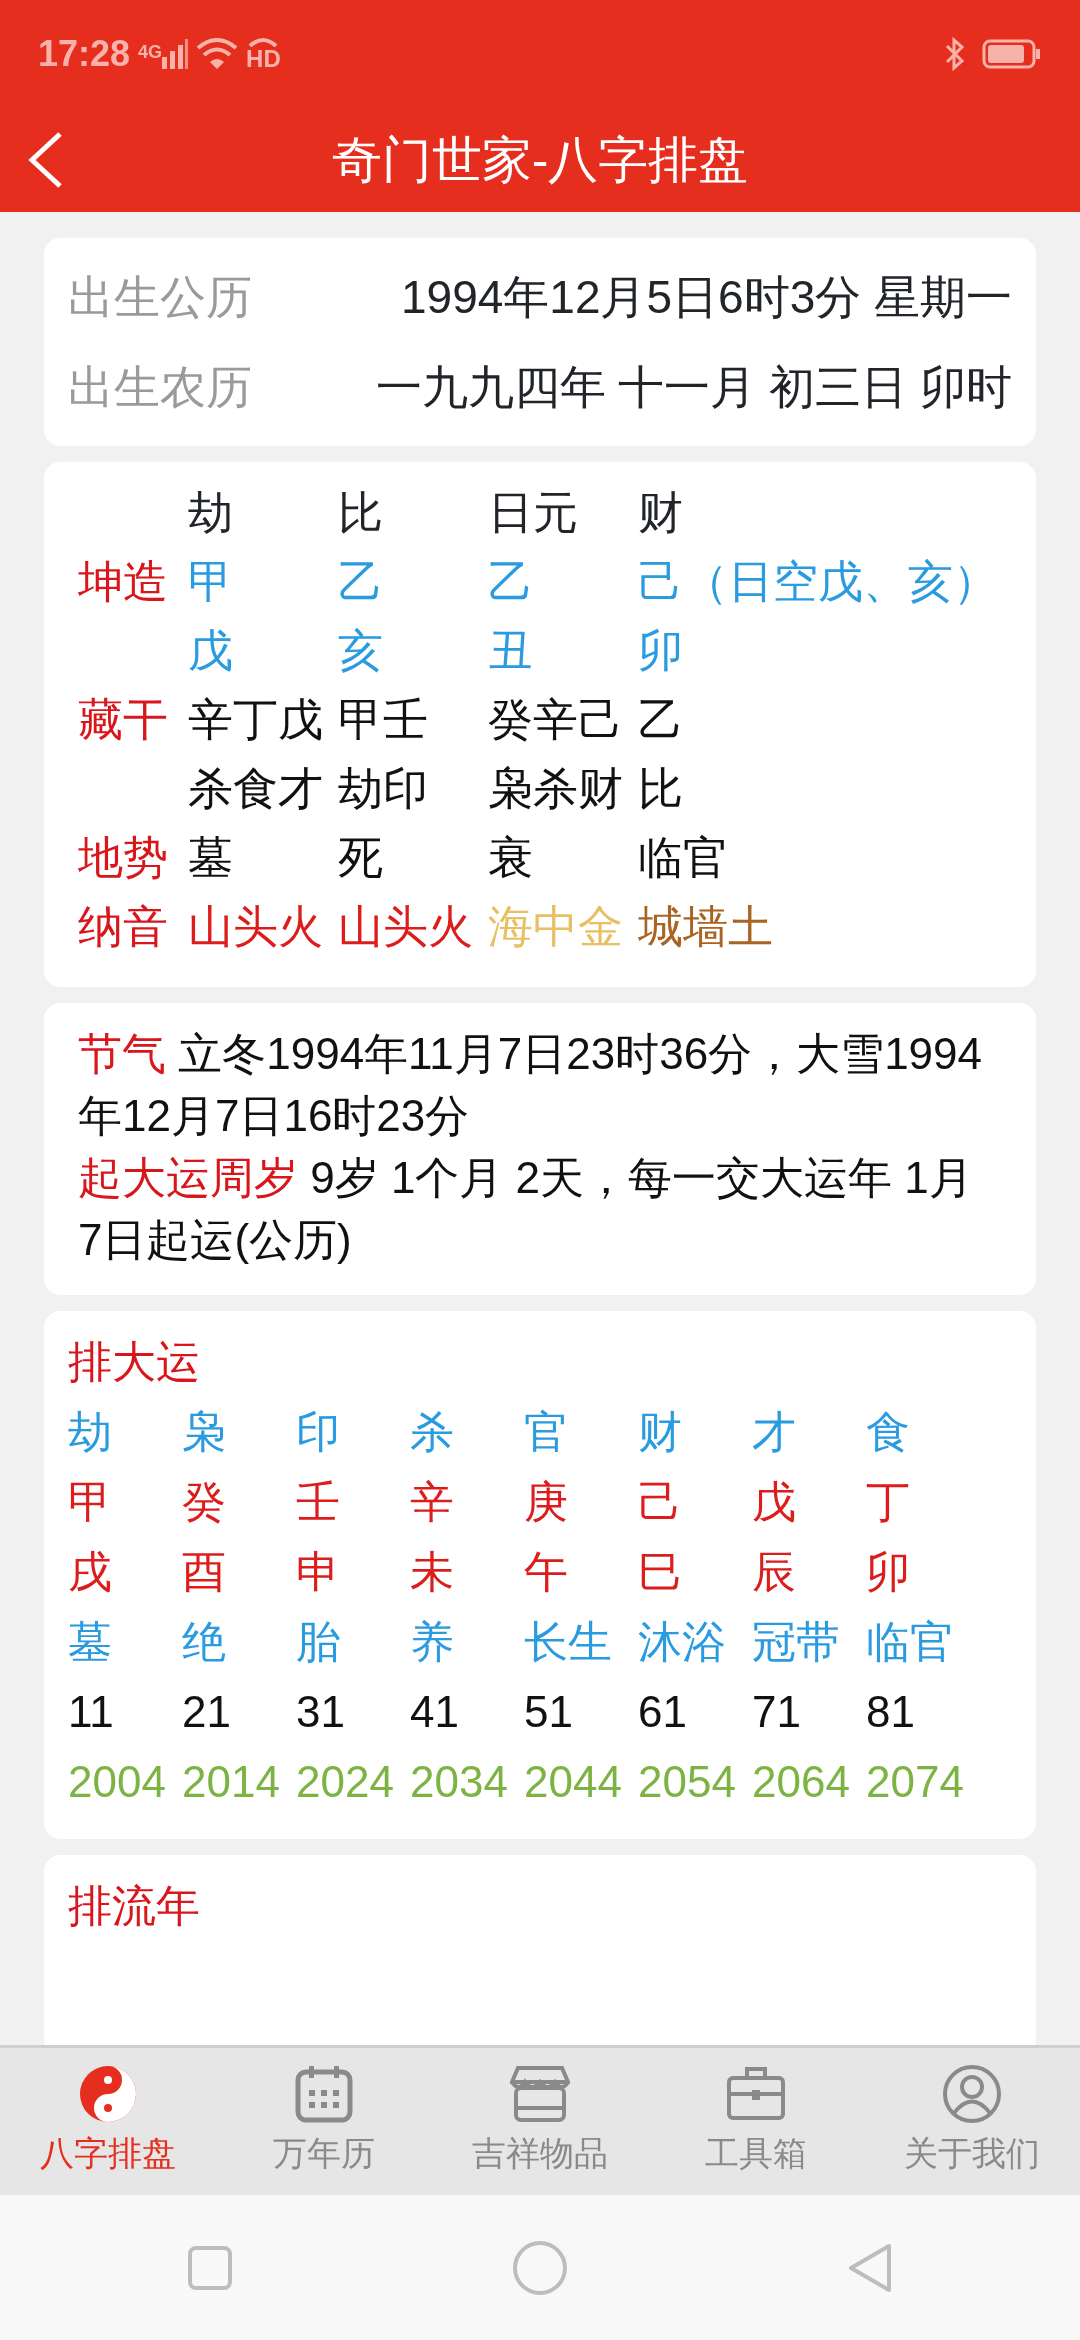 This screenshot has width=1080, height=2340. Describe the element at coordinates (432, 1502) in the screenshot. I see `chart-cell-text: 辛` at that location.